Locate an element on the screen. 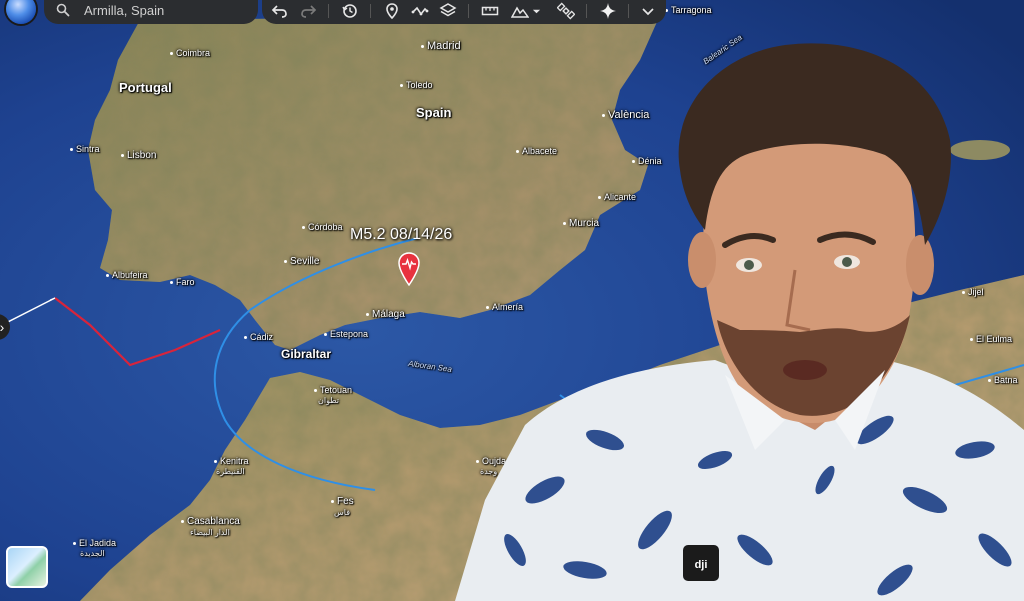 The height and width of the screenshot is (601, 1024). city-label: Seville is located at coordinates (301, 261).